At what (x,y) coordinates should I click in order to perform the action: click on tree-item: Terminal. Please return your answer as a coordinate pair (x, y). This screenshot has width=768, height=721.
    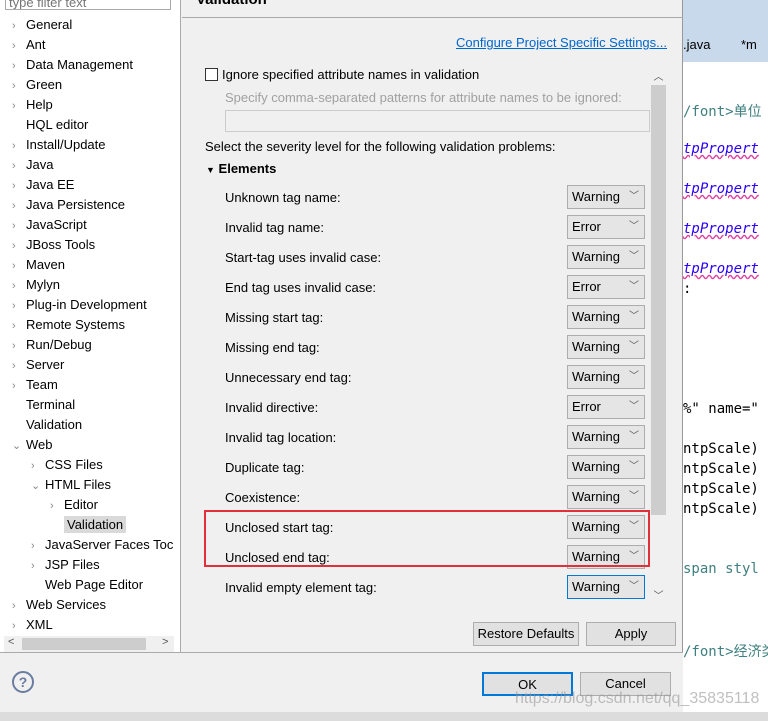
    Looking at the image, I should click on (43, 405).